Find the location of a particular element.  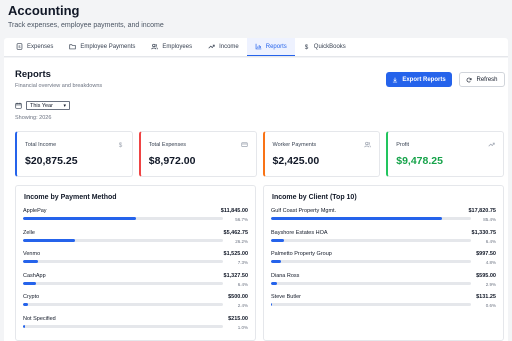

refresh-icon is located at coordinates (469, 79).